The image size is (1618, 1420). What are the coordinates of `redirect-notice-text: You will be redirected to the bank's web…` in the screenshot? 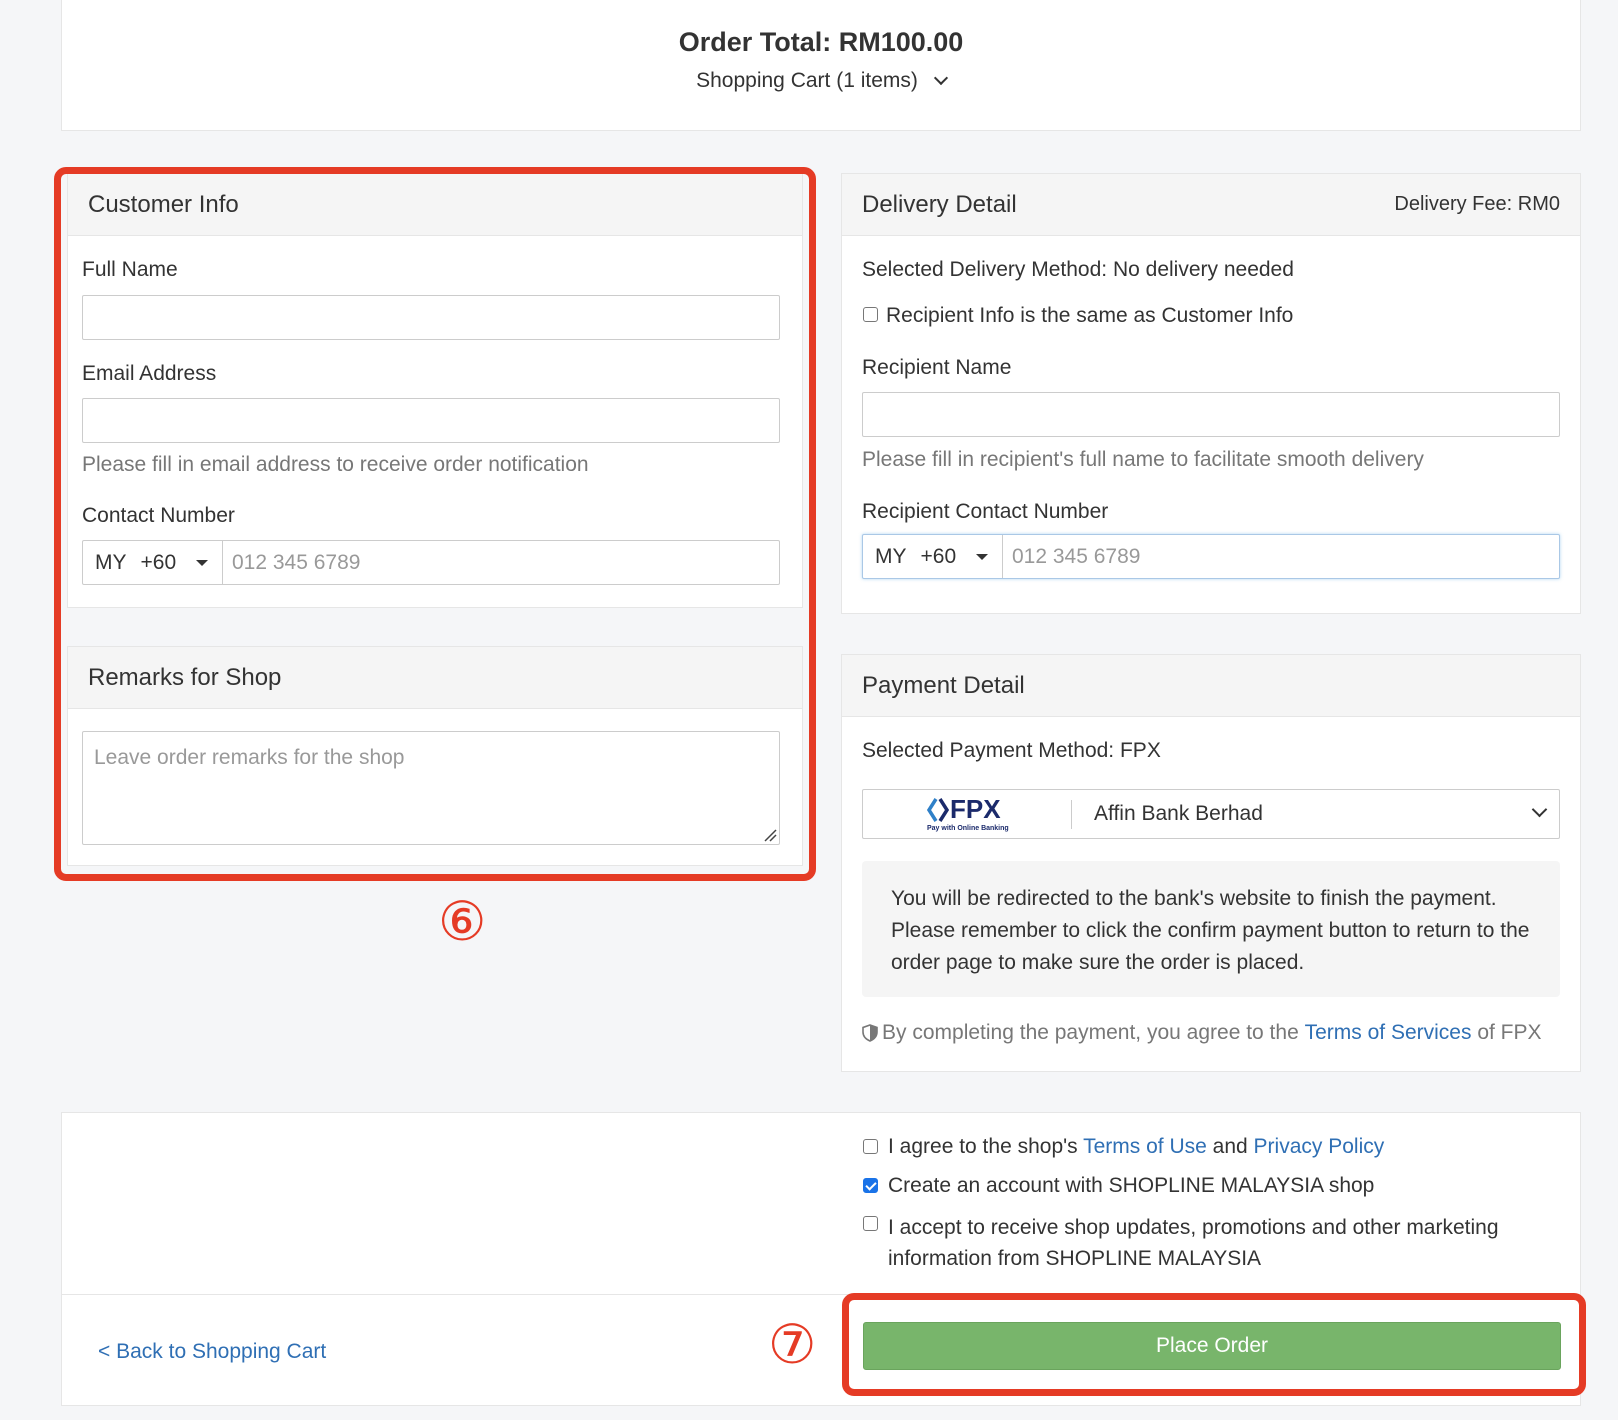 It's located at (1210, 930).